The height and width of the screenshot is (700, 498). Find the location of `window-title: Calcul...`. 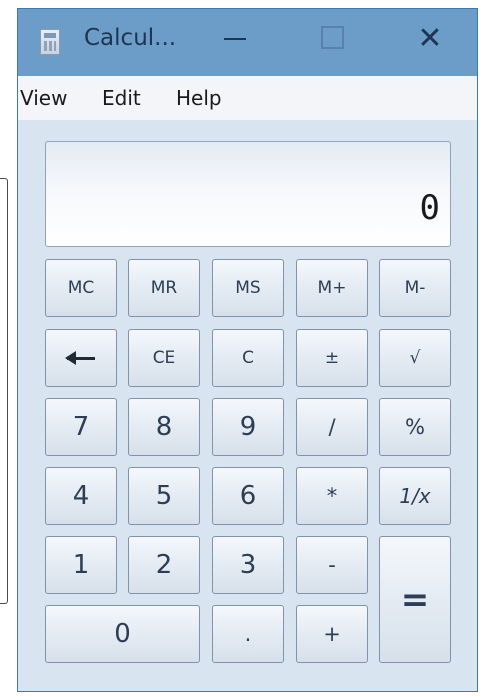

window-title: Calcul... is located at coordinates (130, 38).